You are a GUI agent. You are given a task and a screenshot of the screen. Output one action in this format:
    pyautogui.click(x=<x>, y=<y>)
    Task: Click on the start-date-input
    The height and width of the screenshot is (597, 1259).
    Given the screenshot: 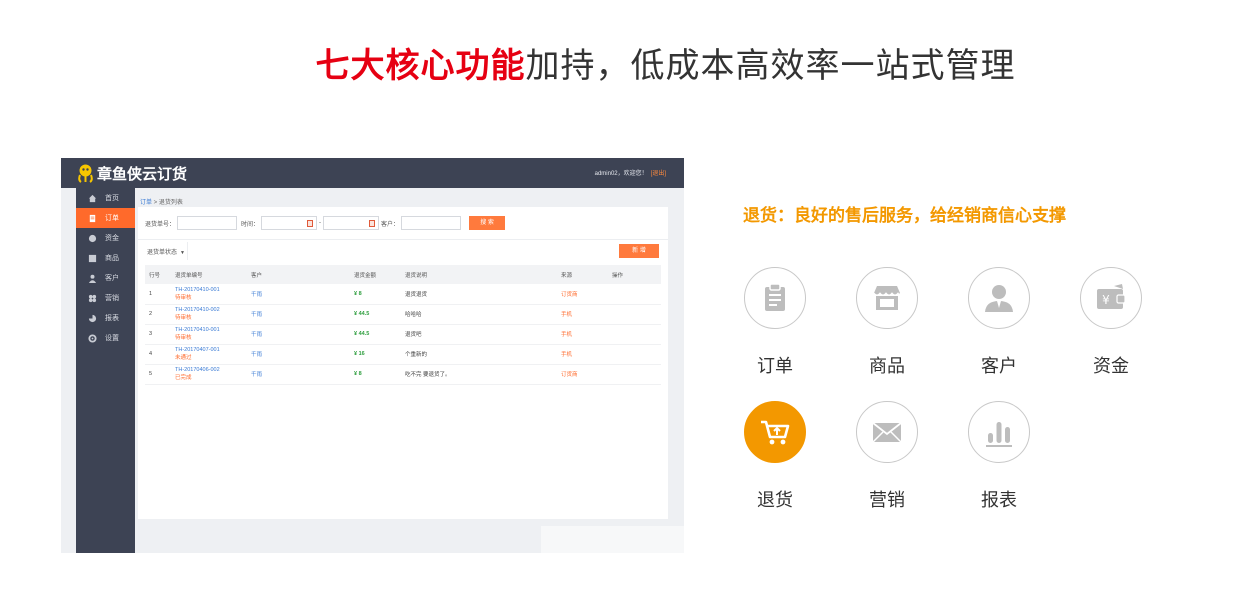 What is the action you would take?
    pyautogui.click(x=289, y=223)
    